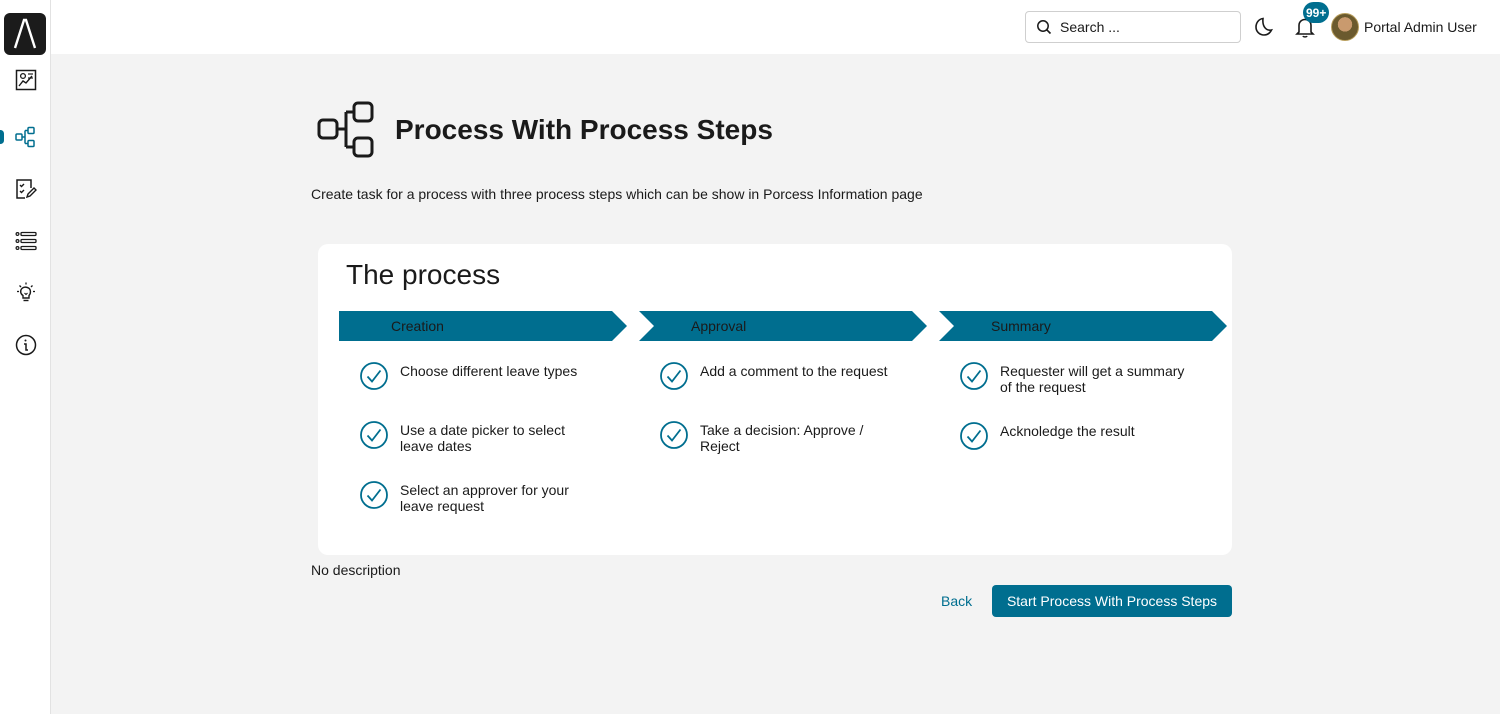  I want to click on step-header: Creation, so click(483, 326).